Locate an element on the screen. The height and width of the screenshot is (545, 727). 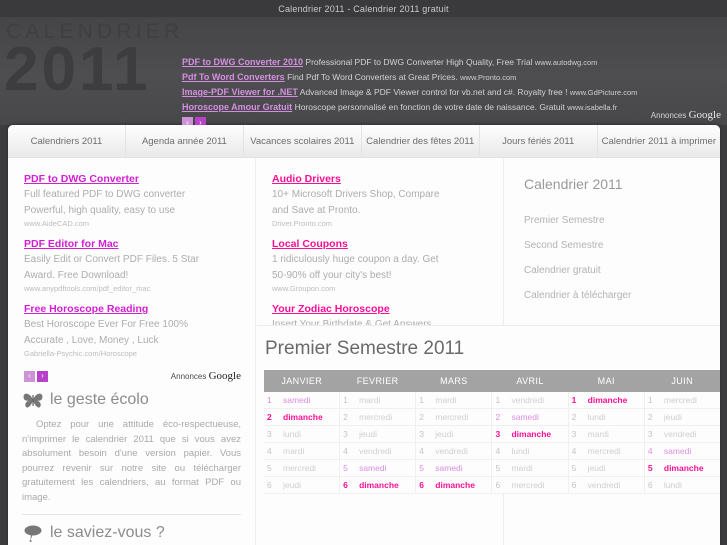
day-number: 5 is located at coordinates (498, 468).